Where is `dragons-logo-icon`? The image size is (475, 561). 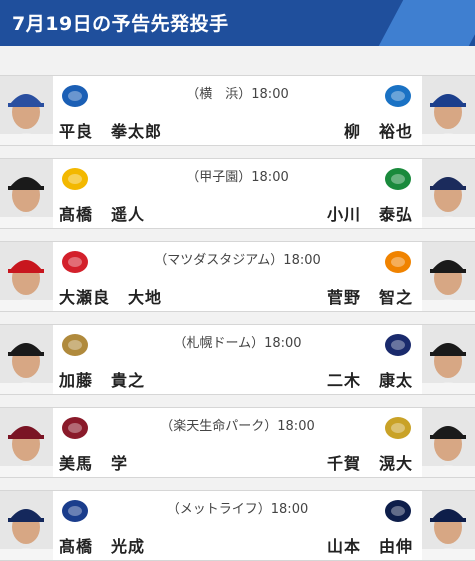
dragons-logo-icon is located at coordinates (398, 96).